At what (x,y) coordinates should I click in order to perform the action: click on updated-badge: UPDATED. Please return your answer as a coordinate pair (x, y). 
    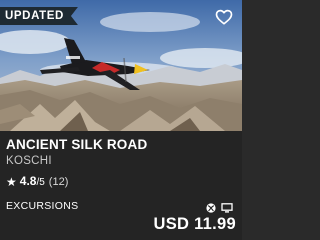
    Looking at the image, I should click on (39, 16).